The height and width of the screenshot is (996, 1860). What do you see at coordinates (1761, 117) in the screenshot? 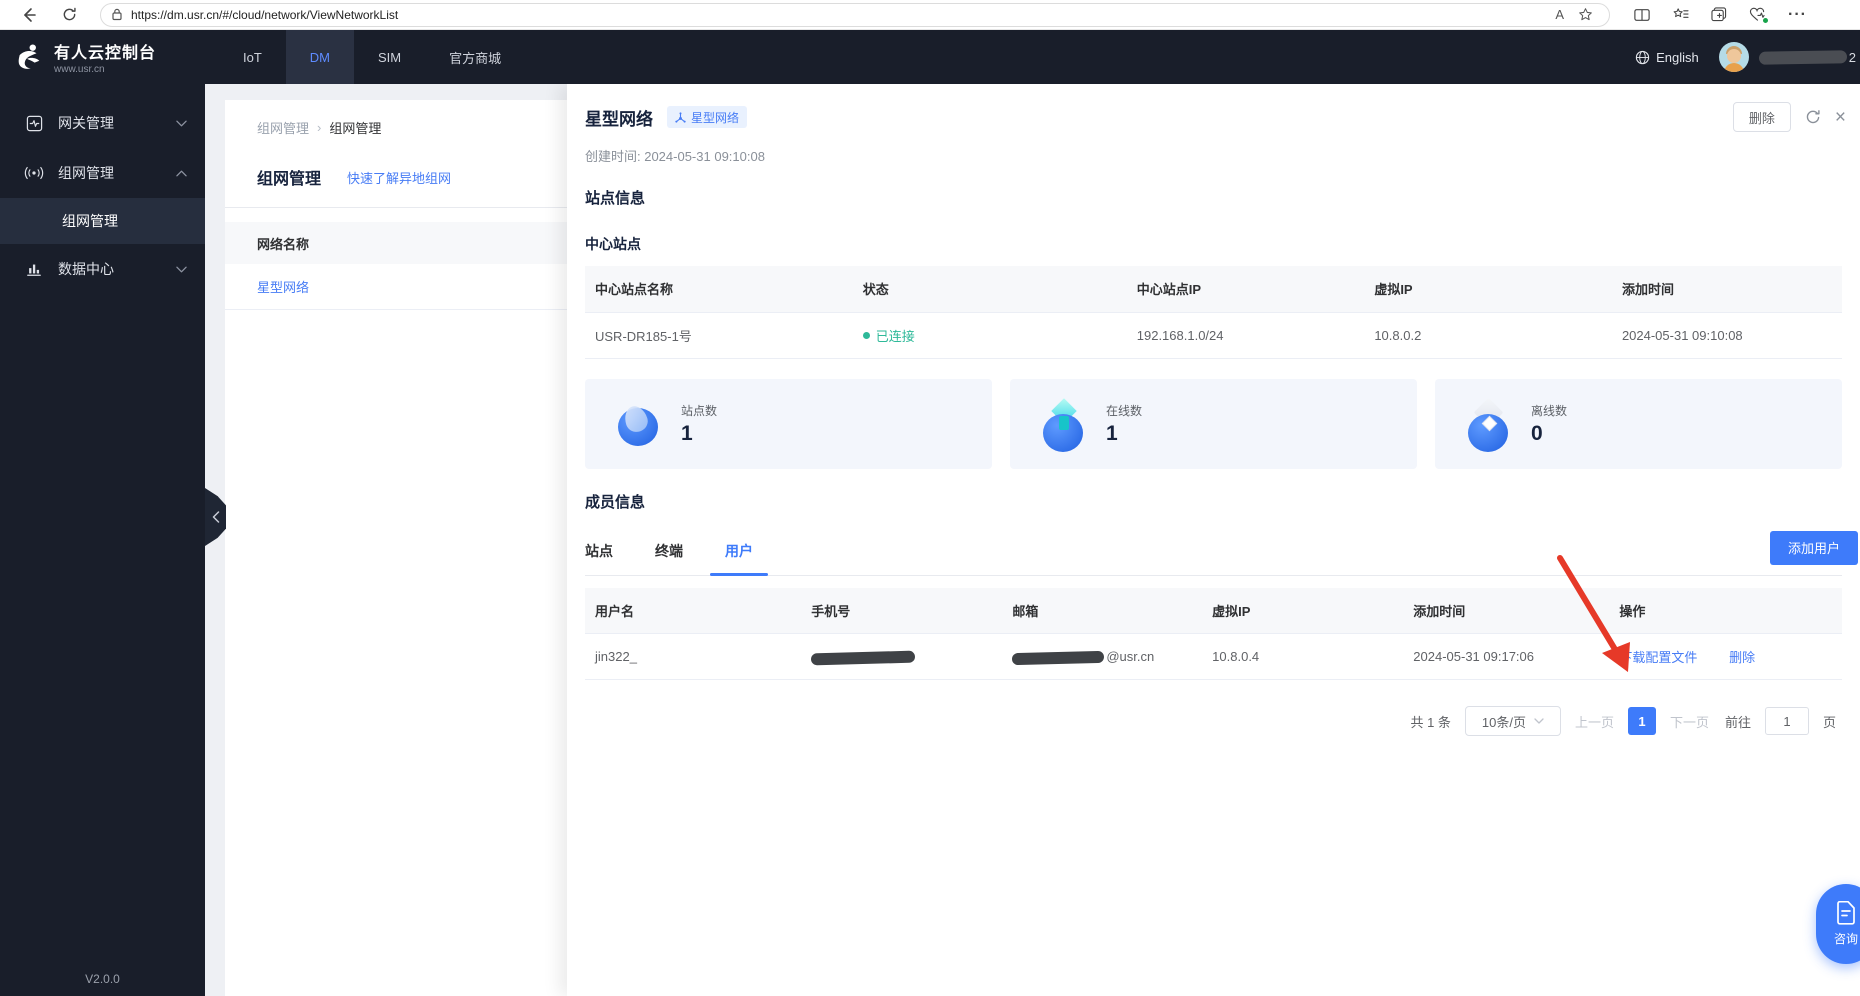
I see `delete-network-button: 删除` at bounding box center [1761, 117].